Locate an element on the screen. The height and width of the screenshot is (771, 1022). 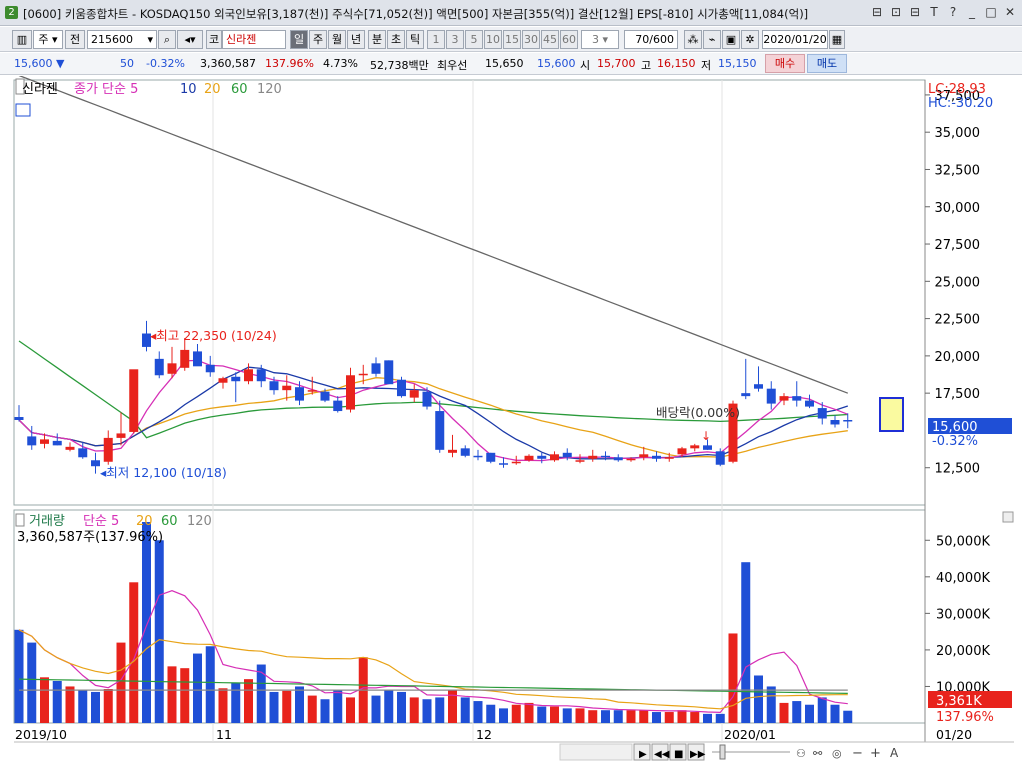
interval-45: 45 is located at coordinates (550, 39).